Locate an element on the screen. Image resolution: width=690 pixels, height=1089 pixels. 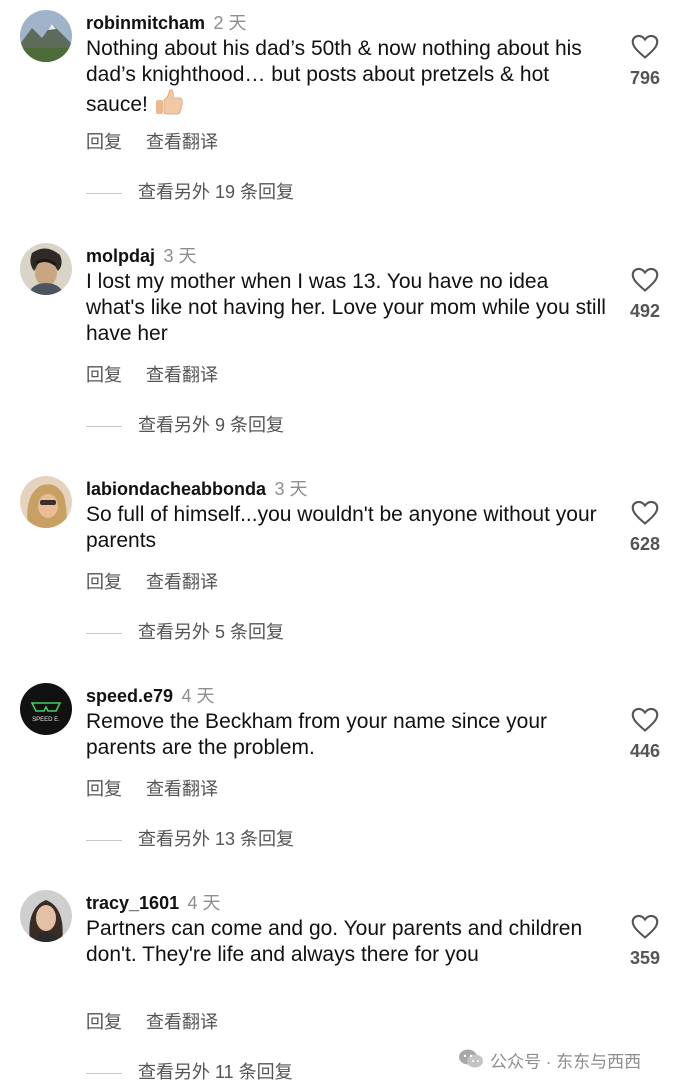
like-count: 446 is located at coordinates (645, 751).